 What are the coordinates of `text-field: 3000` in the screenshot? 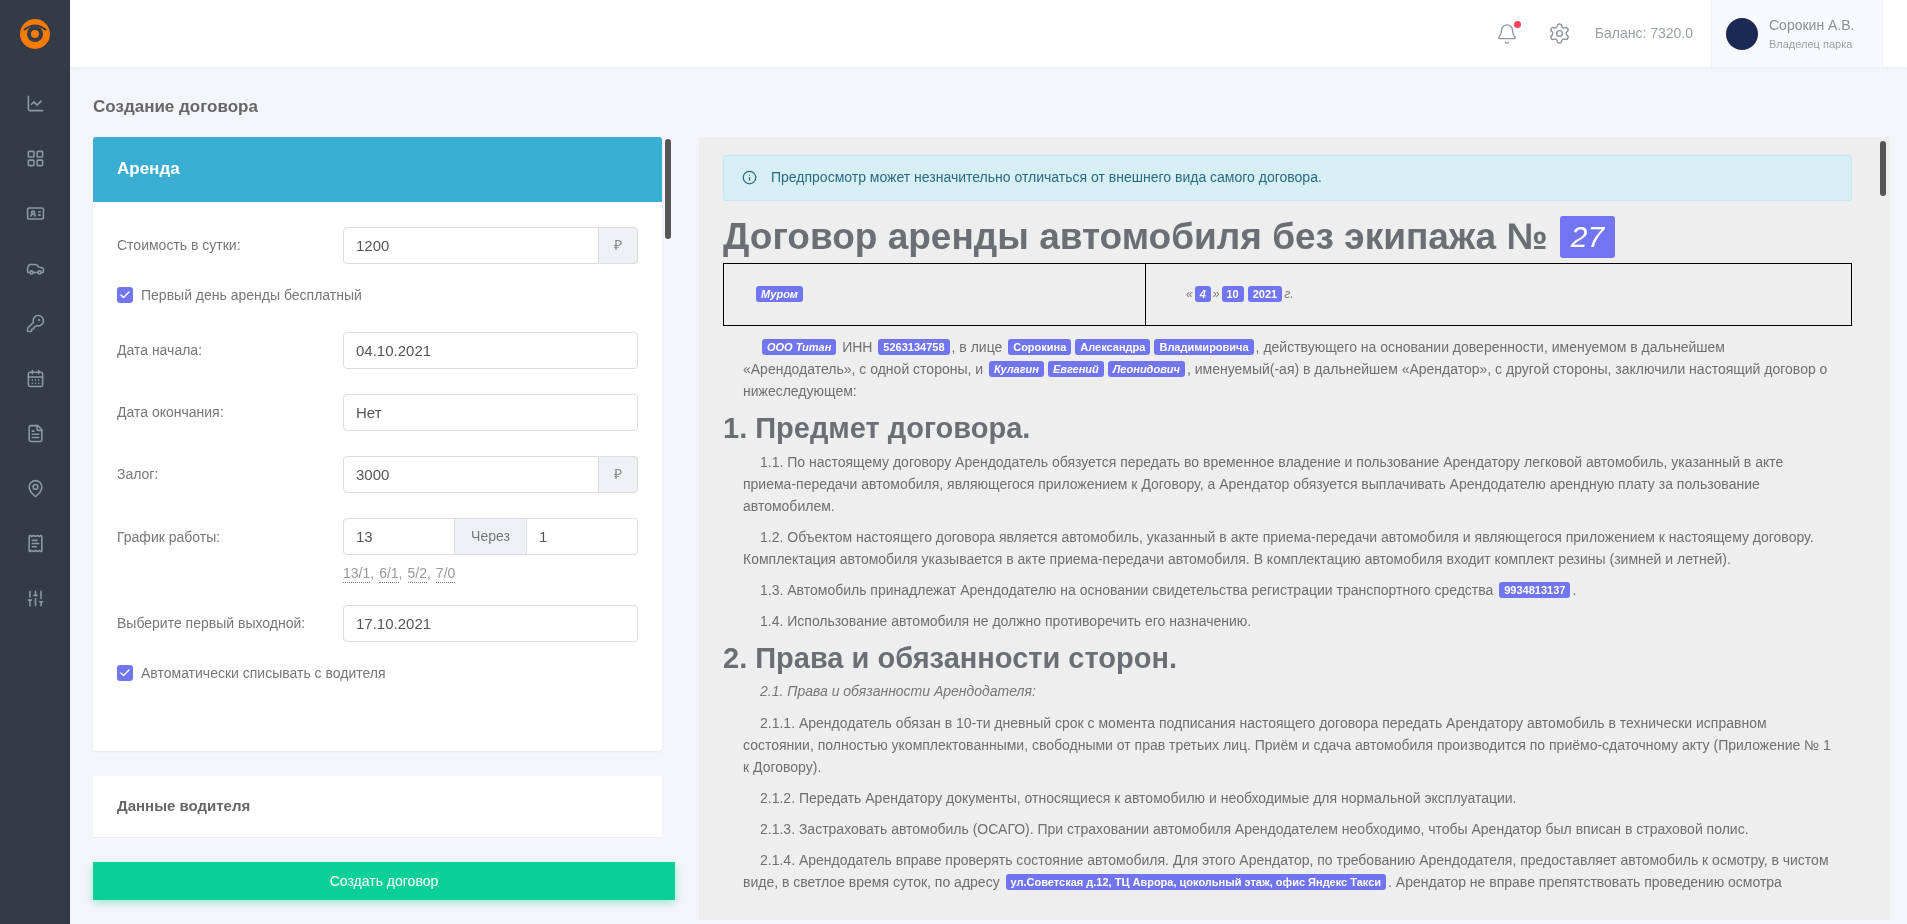 It's located at (471, 474).